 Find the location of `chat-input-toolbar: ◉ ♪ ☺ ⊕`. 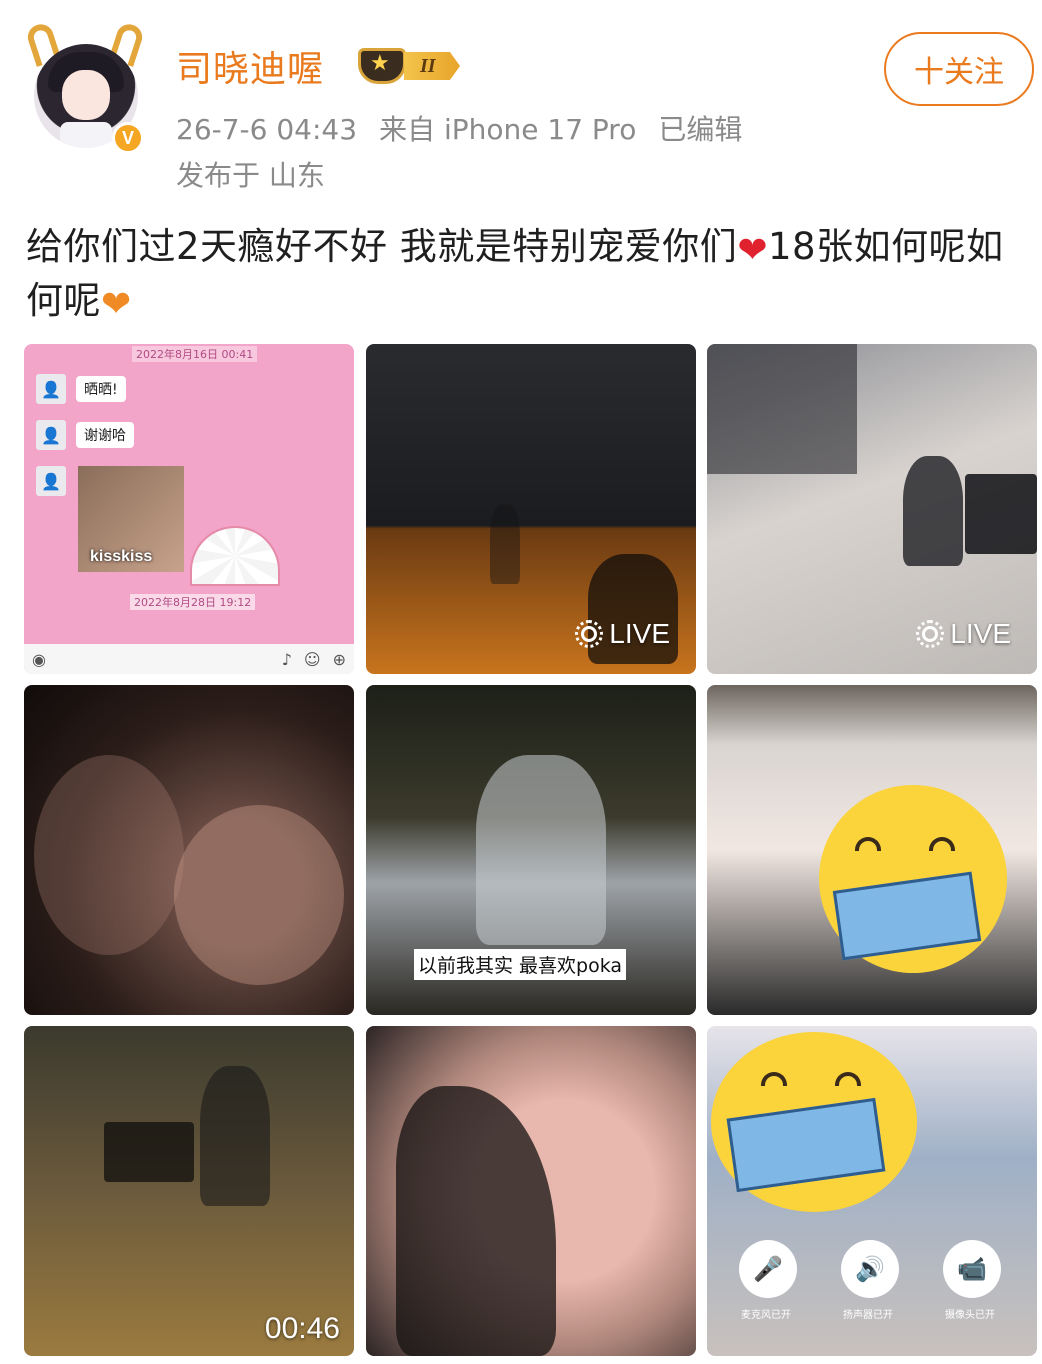

chat-input-toolbar: ◉ ♪ ☺ ⊕ is located at coordinates (189, 659).